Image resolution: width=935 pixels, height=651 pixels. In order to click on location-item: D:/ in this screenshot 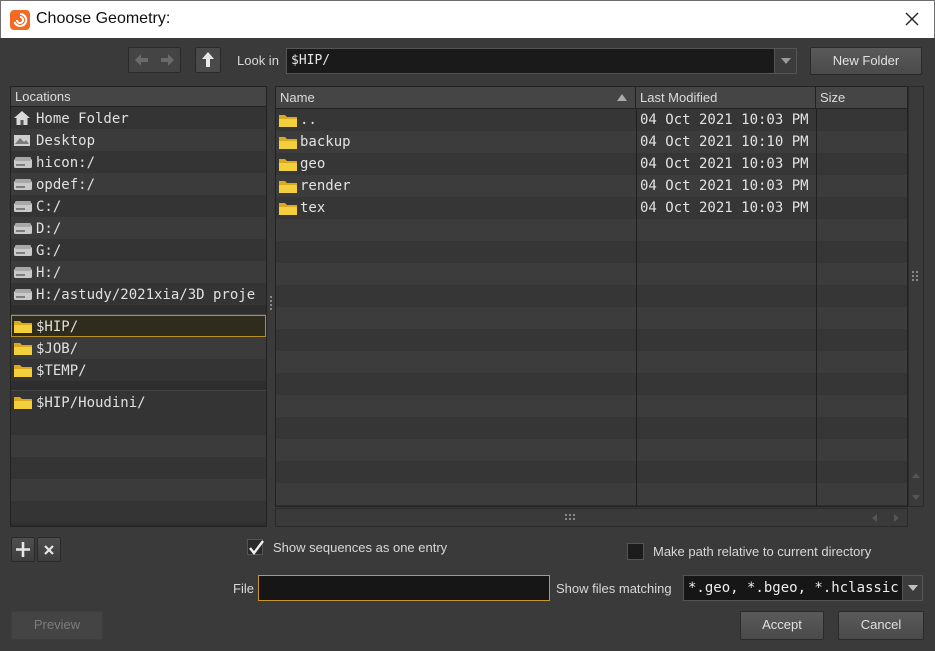, I will do `click(138, 228)`.